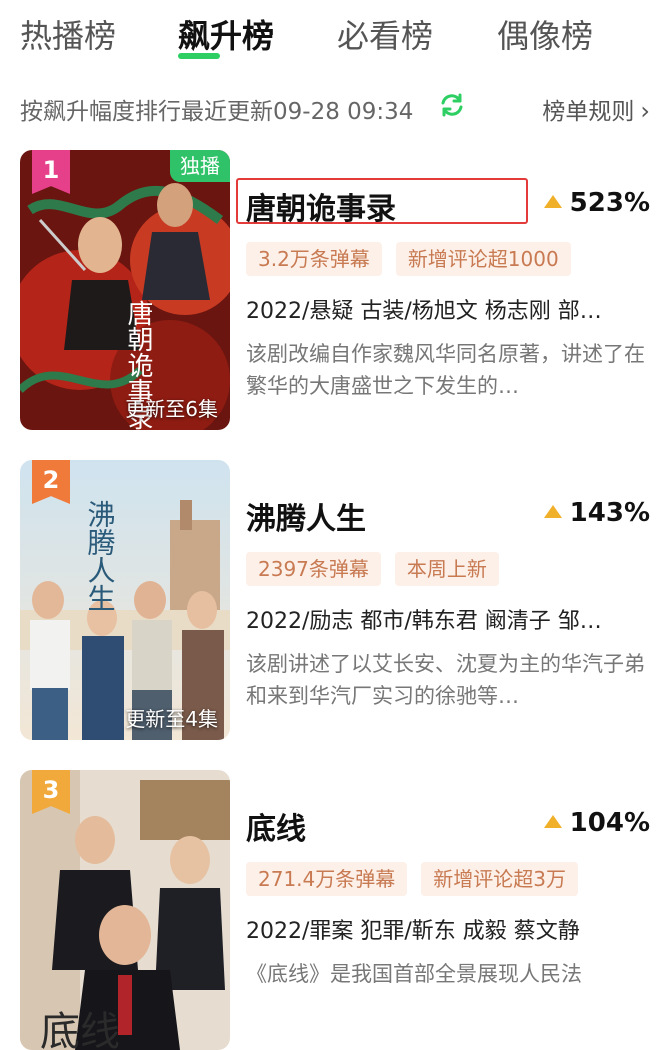  I want to click on show-description: 《底线》是我国首部全景展现人民法, so click(414, 974).